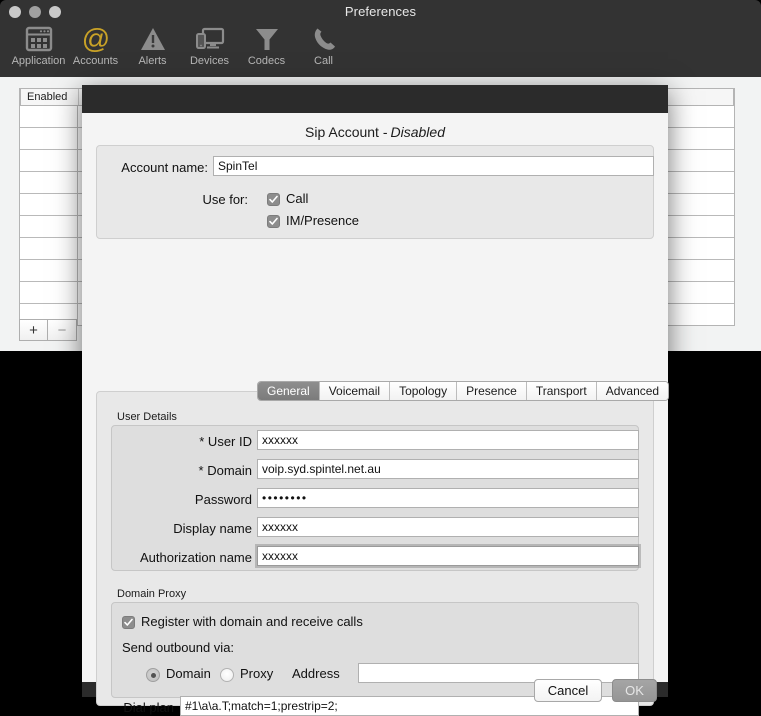 This screenshot has height=716, width=761. What do you see at coordinates (33, 330) in the screenshot?
I see `add-account-button: +` at bounding box center [33, 330].